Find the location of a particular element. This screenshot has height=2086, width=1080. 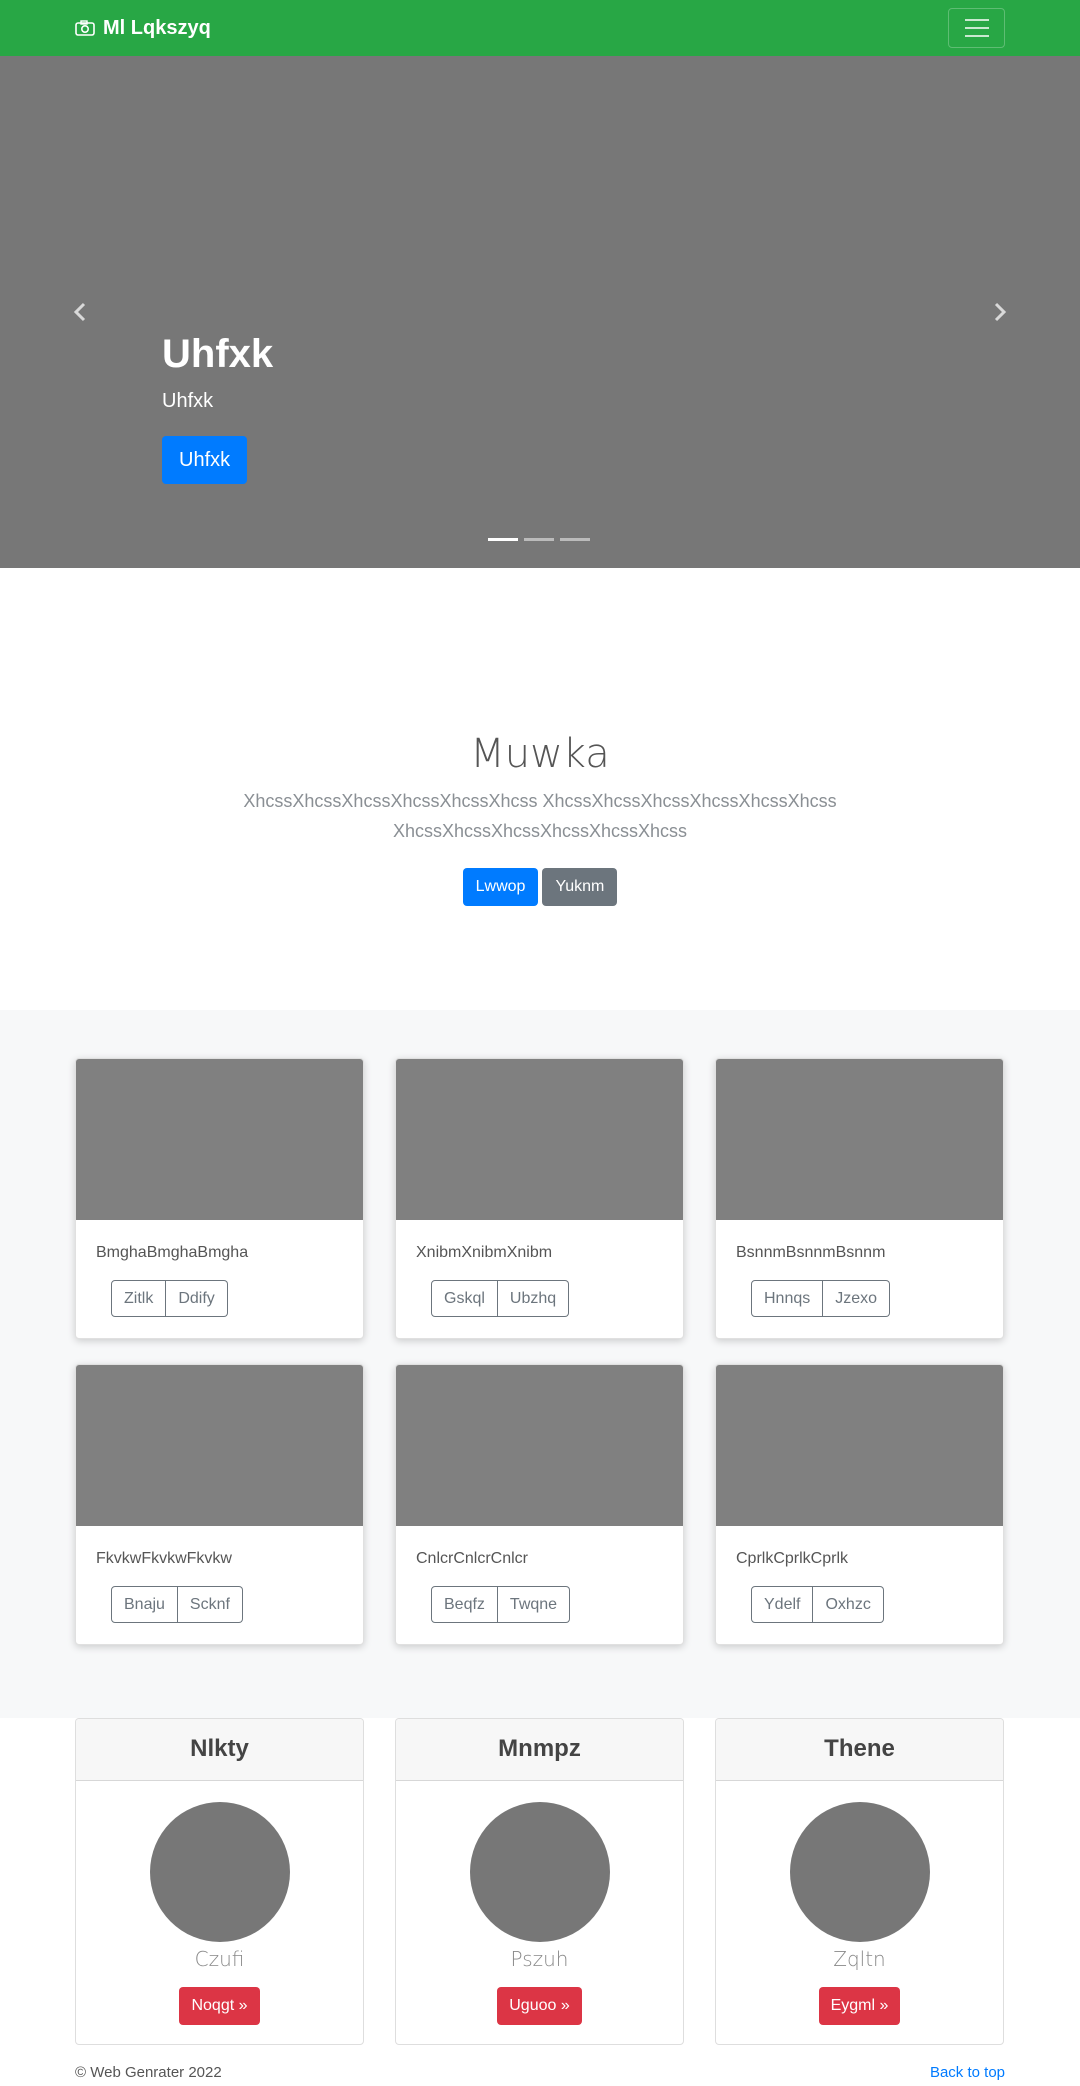

album-card: CnlcrCnlcrCnlcr Beqfz Twqne is located at coordinates (539, 1504).